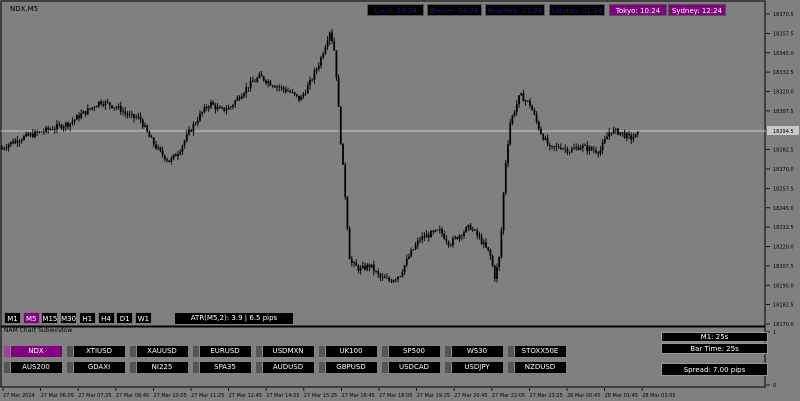  I want to click on timeframe-button-d1: D1, so click(125, 318).